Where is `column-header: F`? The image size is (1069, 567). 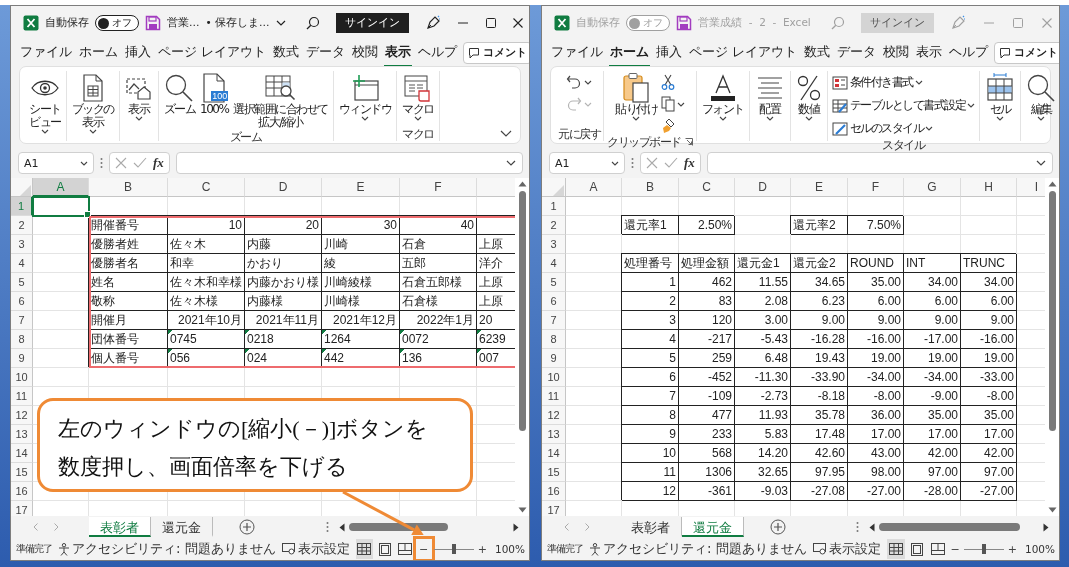 column-header: F is located at coordinates (876, 187).